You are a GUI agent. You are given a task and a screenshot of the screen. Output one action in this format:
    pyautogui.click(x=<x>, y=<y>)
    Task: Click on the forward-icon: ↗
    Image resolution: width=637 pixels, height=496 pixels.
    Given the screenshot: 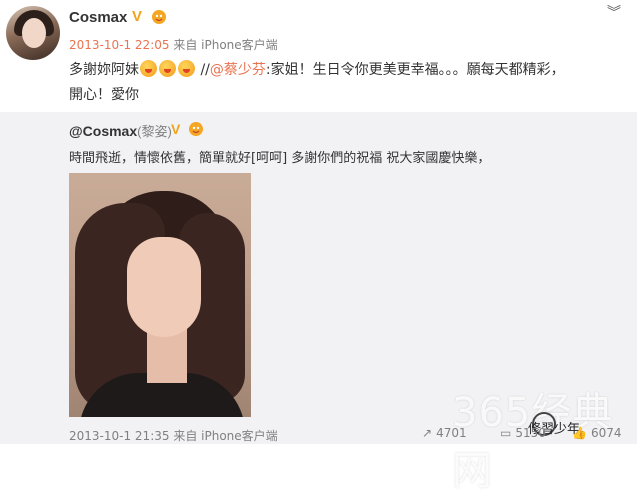 What is the action you would take?
    pyautogui.click(x=427, y=433)
    